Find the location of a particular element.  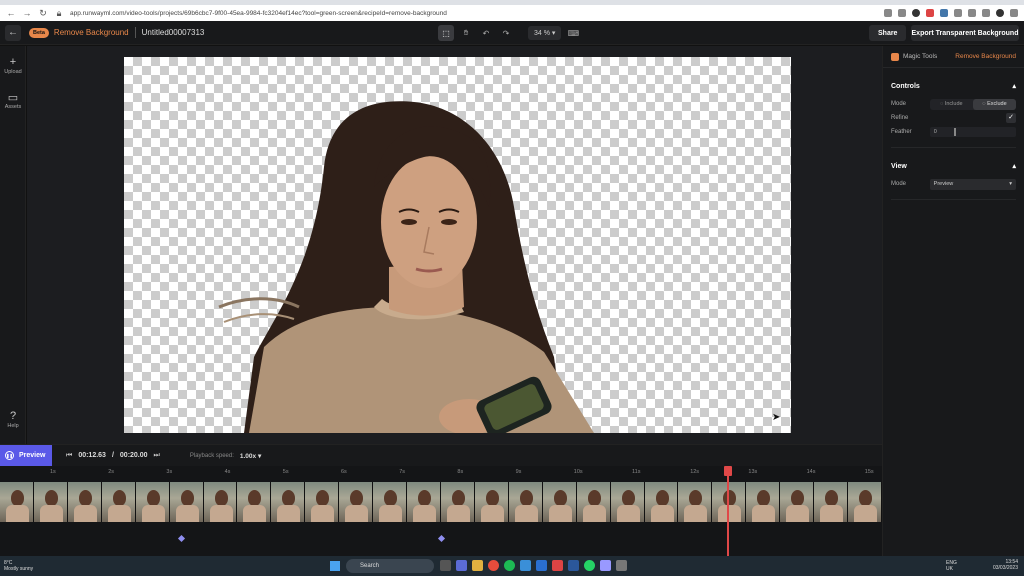

acrobat-icon is located at coordinates (557, 565).